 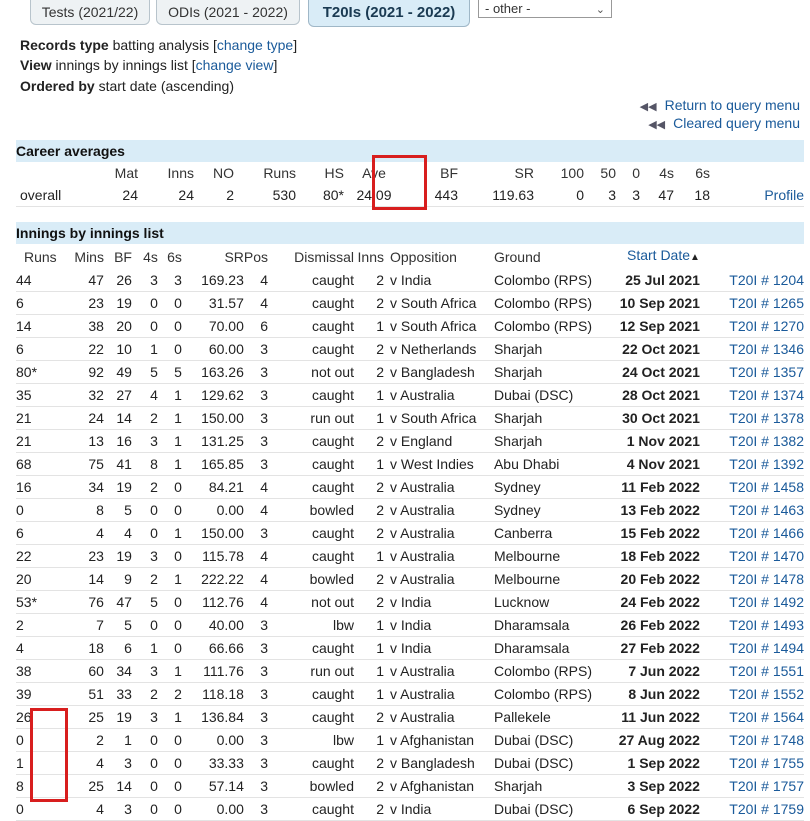 I want to click on career-cell: 80*, so click(x=320, y=195).